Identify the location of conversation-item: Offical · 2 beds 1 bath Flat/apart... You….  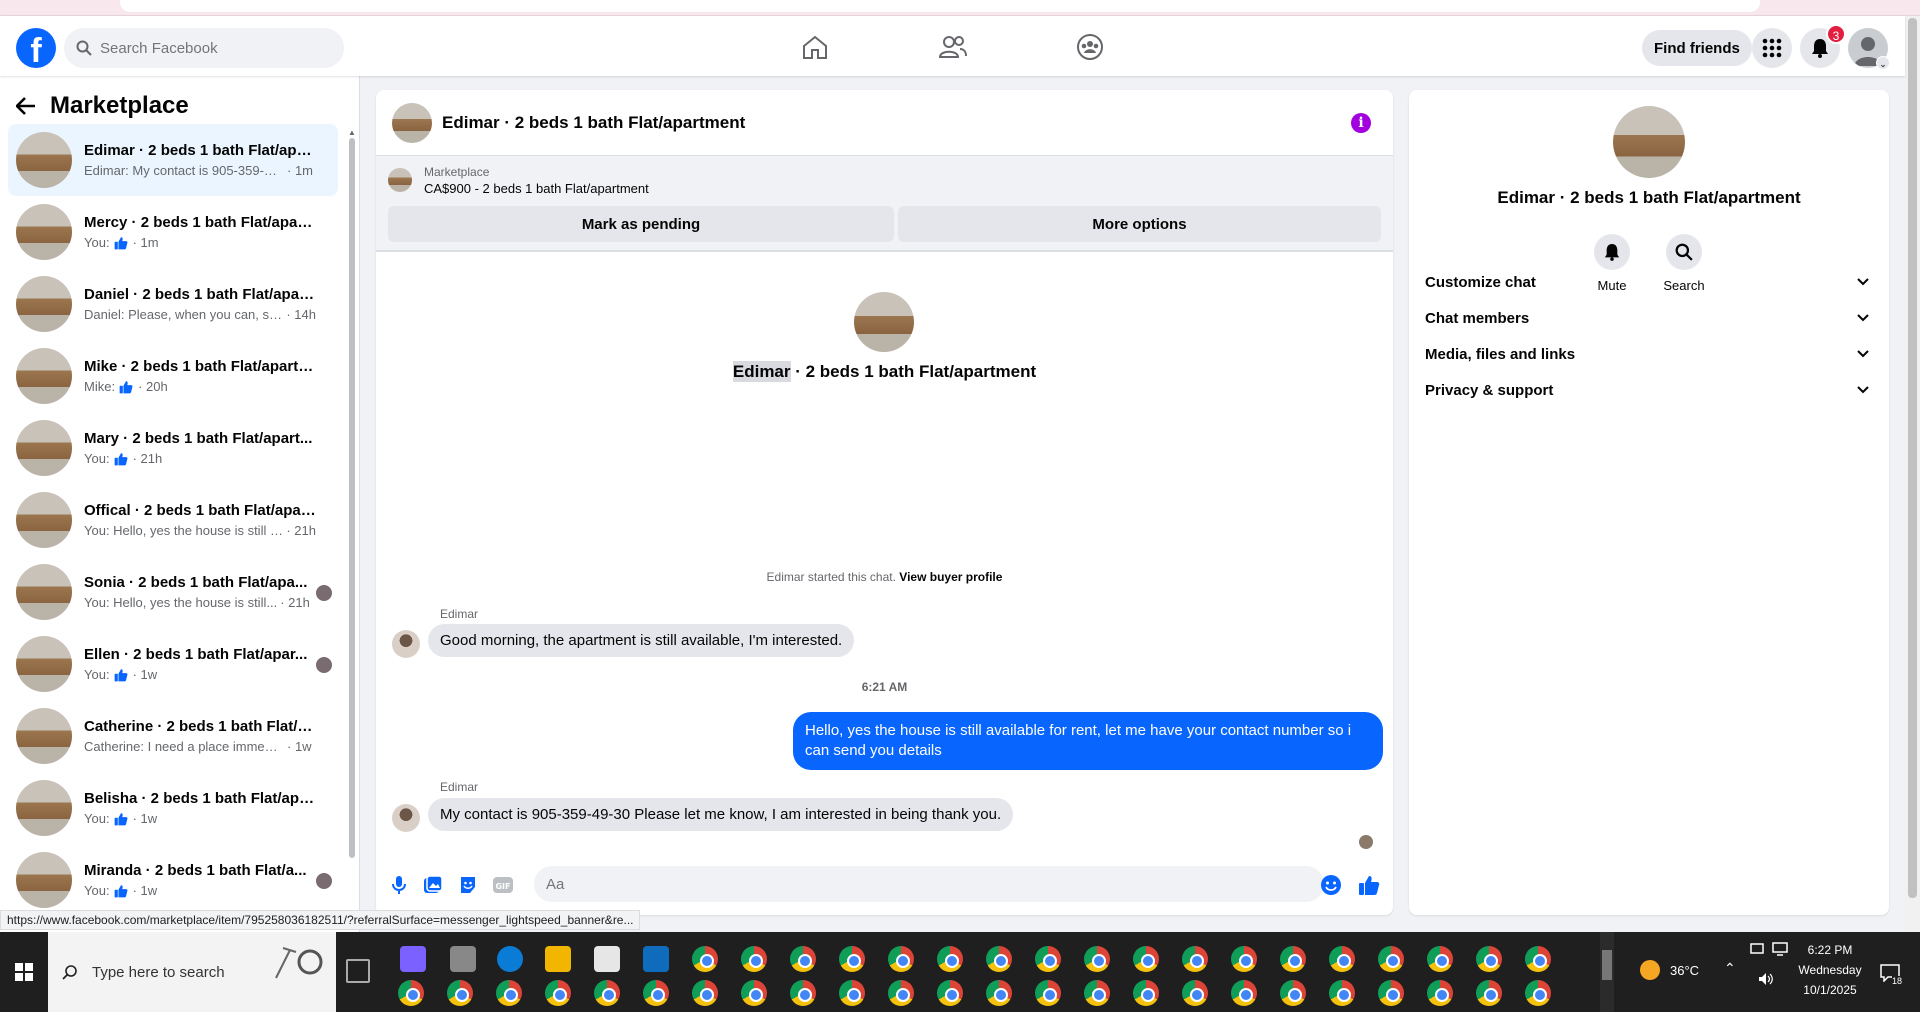
(173, 520).